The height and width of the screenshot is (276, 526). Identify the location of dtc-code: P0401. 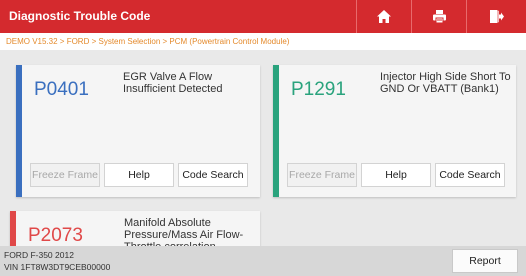
(61, 89).